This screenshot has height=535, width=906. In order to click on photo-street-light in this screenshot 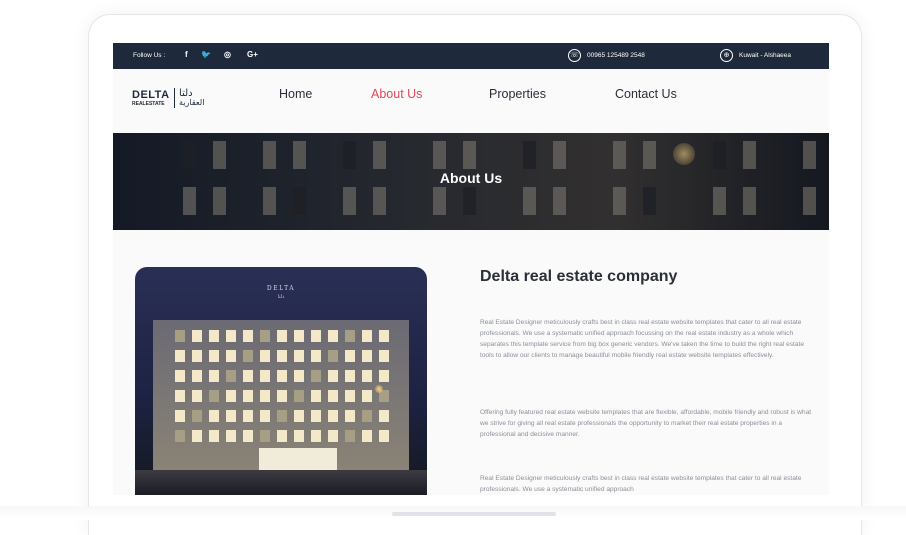, I will do `click(379, 389)`.